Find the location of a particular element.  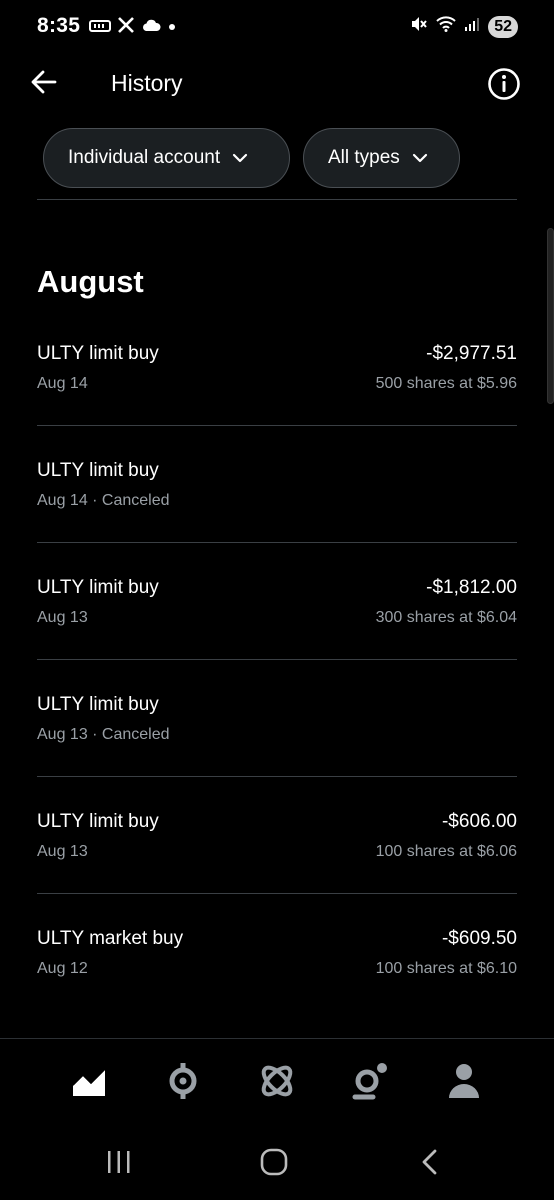

discover-icon is located at coordinates (277, 1083).